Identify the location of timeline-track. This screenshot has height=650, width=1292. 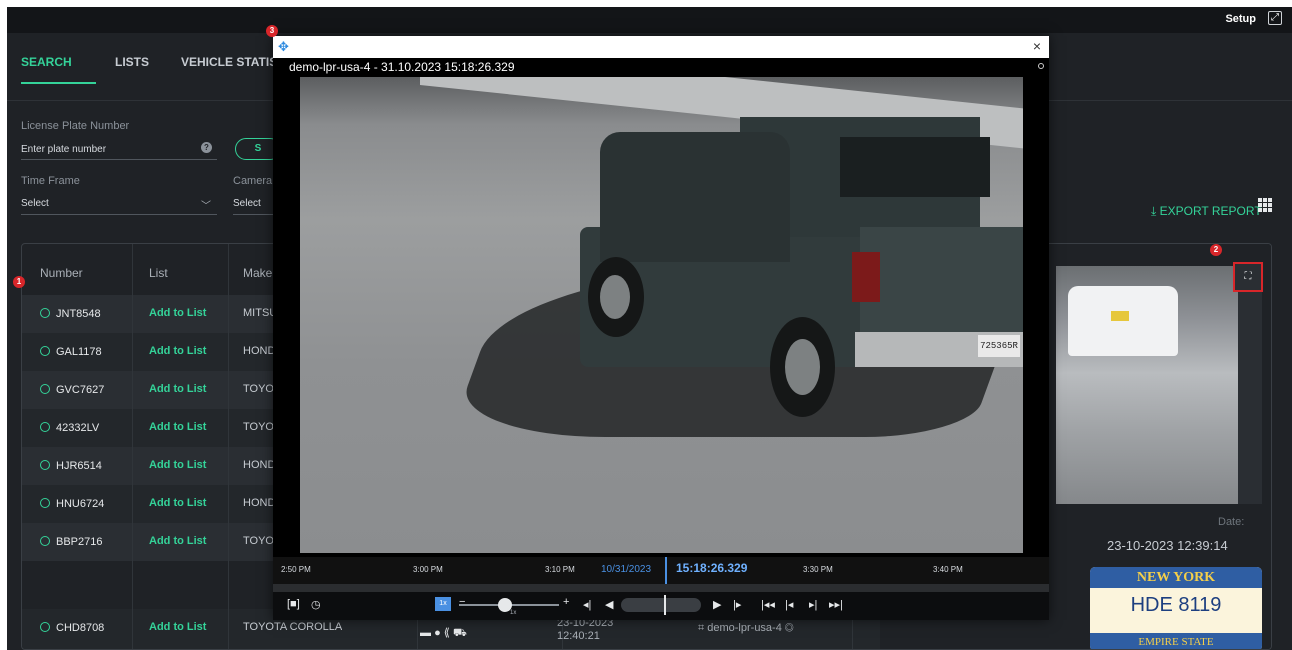
(661, 588).